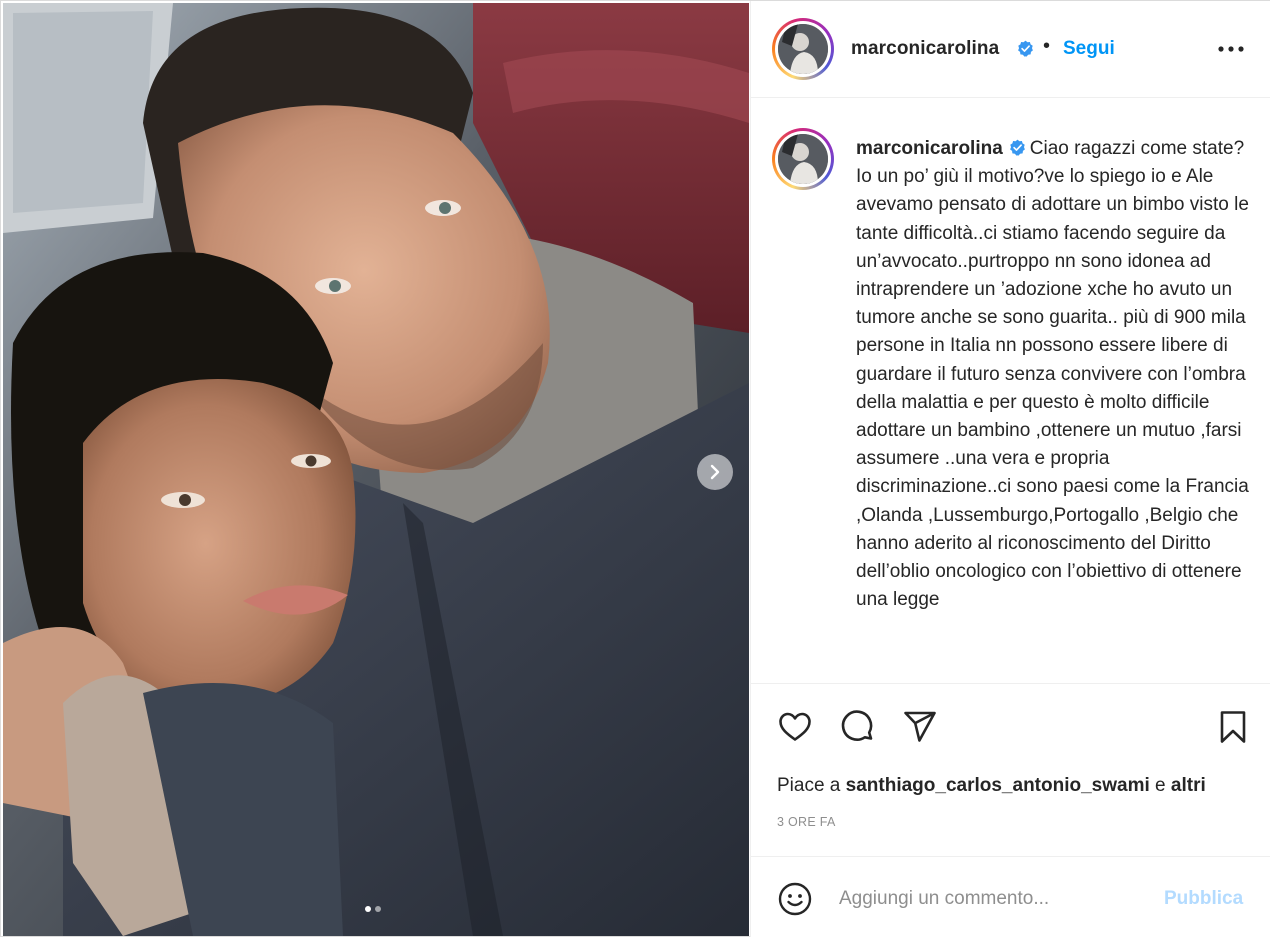  I want to click on follow-button: Segui, so click(1089, 49).